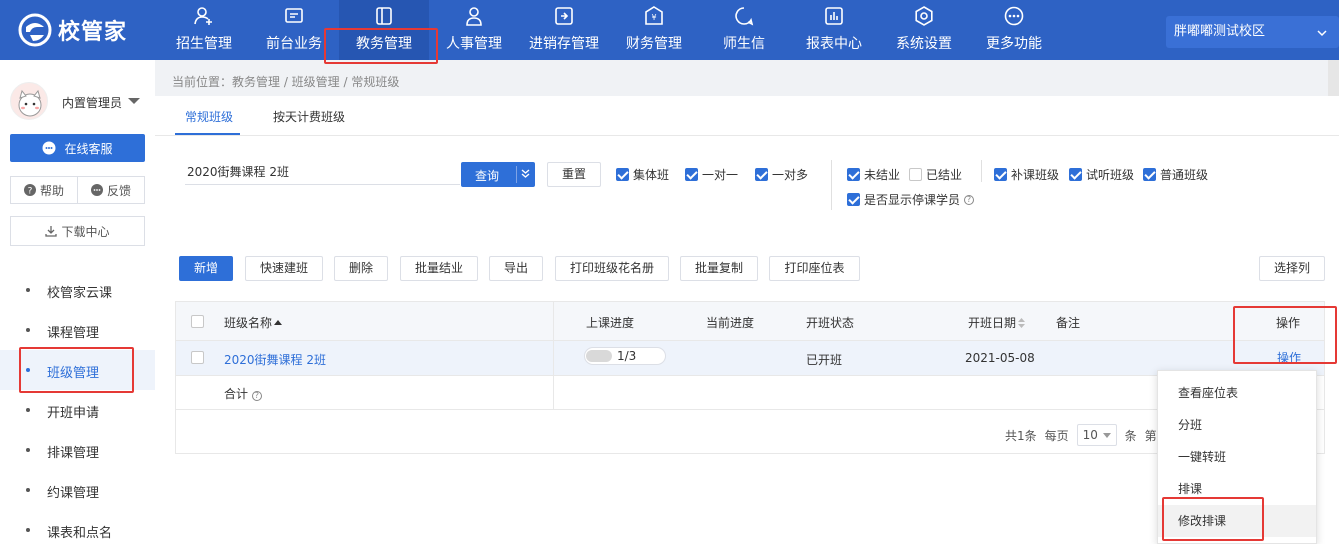 The height and width of the screenshot is (544, 1339). I want to click on sidebar-item-scheduling: 排课管理, so click(77, 450).